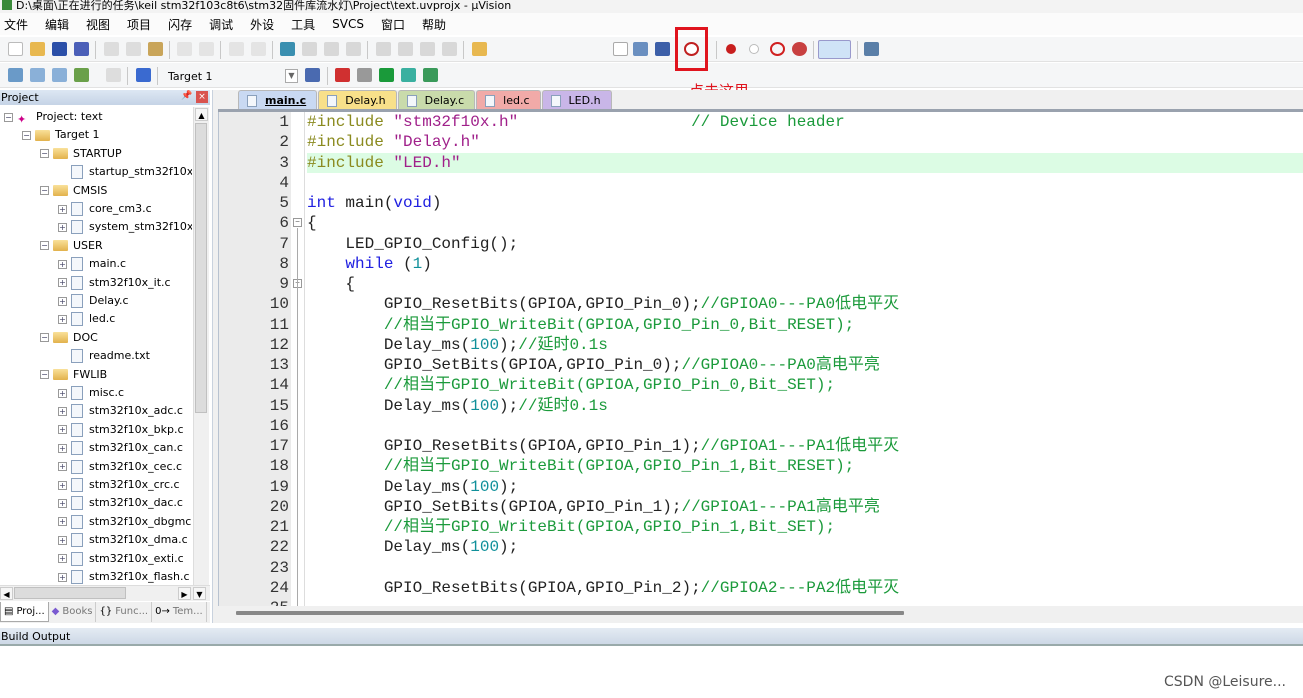  What do you see at coordinates (297, 223) in the screenshot?
I see `fold-toggle-icon: −` at bounding box center [297, 223].